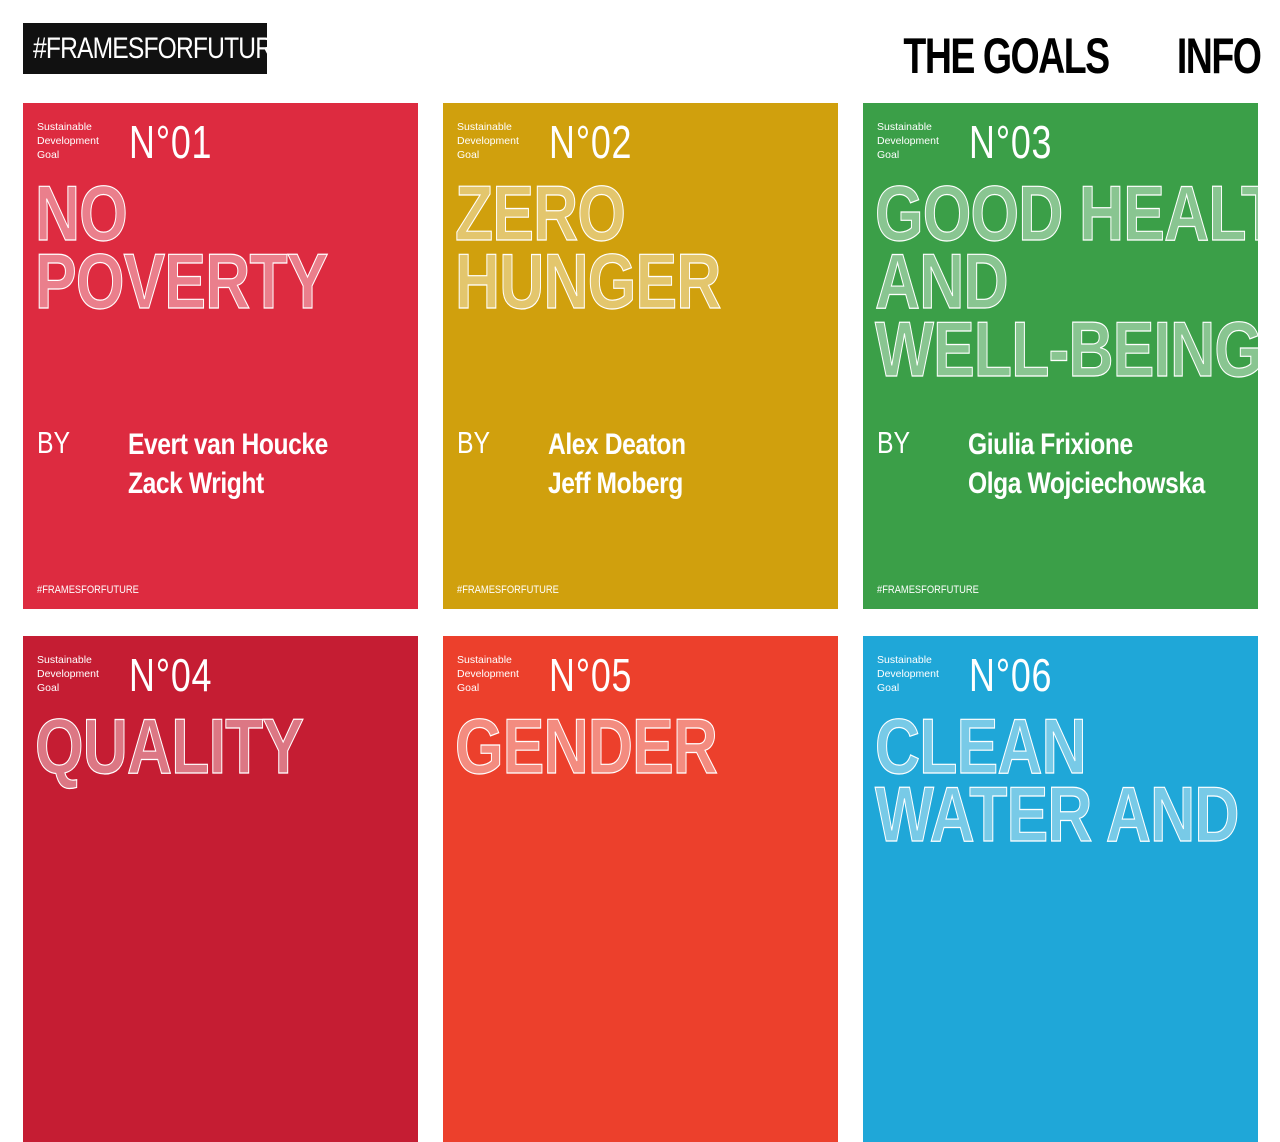  What do you see at coordinates (1057, 814) in the screenshot?
I see `goal-title-line: WATER AND` at bounding box center [1057, 814].